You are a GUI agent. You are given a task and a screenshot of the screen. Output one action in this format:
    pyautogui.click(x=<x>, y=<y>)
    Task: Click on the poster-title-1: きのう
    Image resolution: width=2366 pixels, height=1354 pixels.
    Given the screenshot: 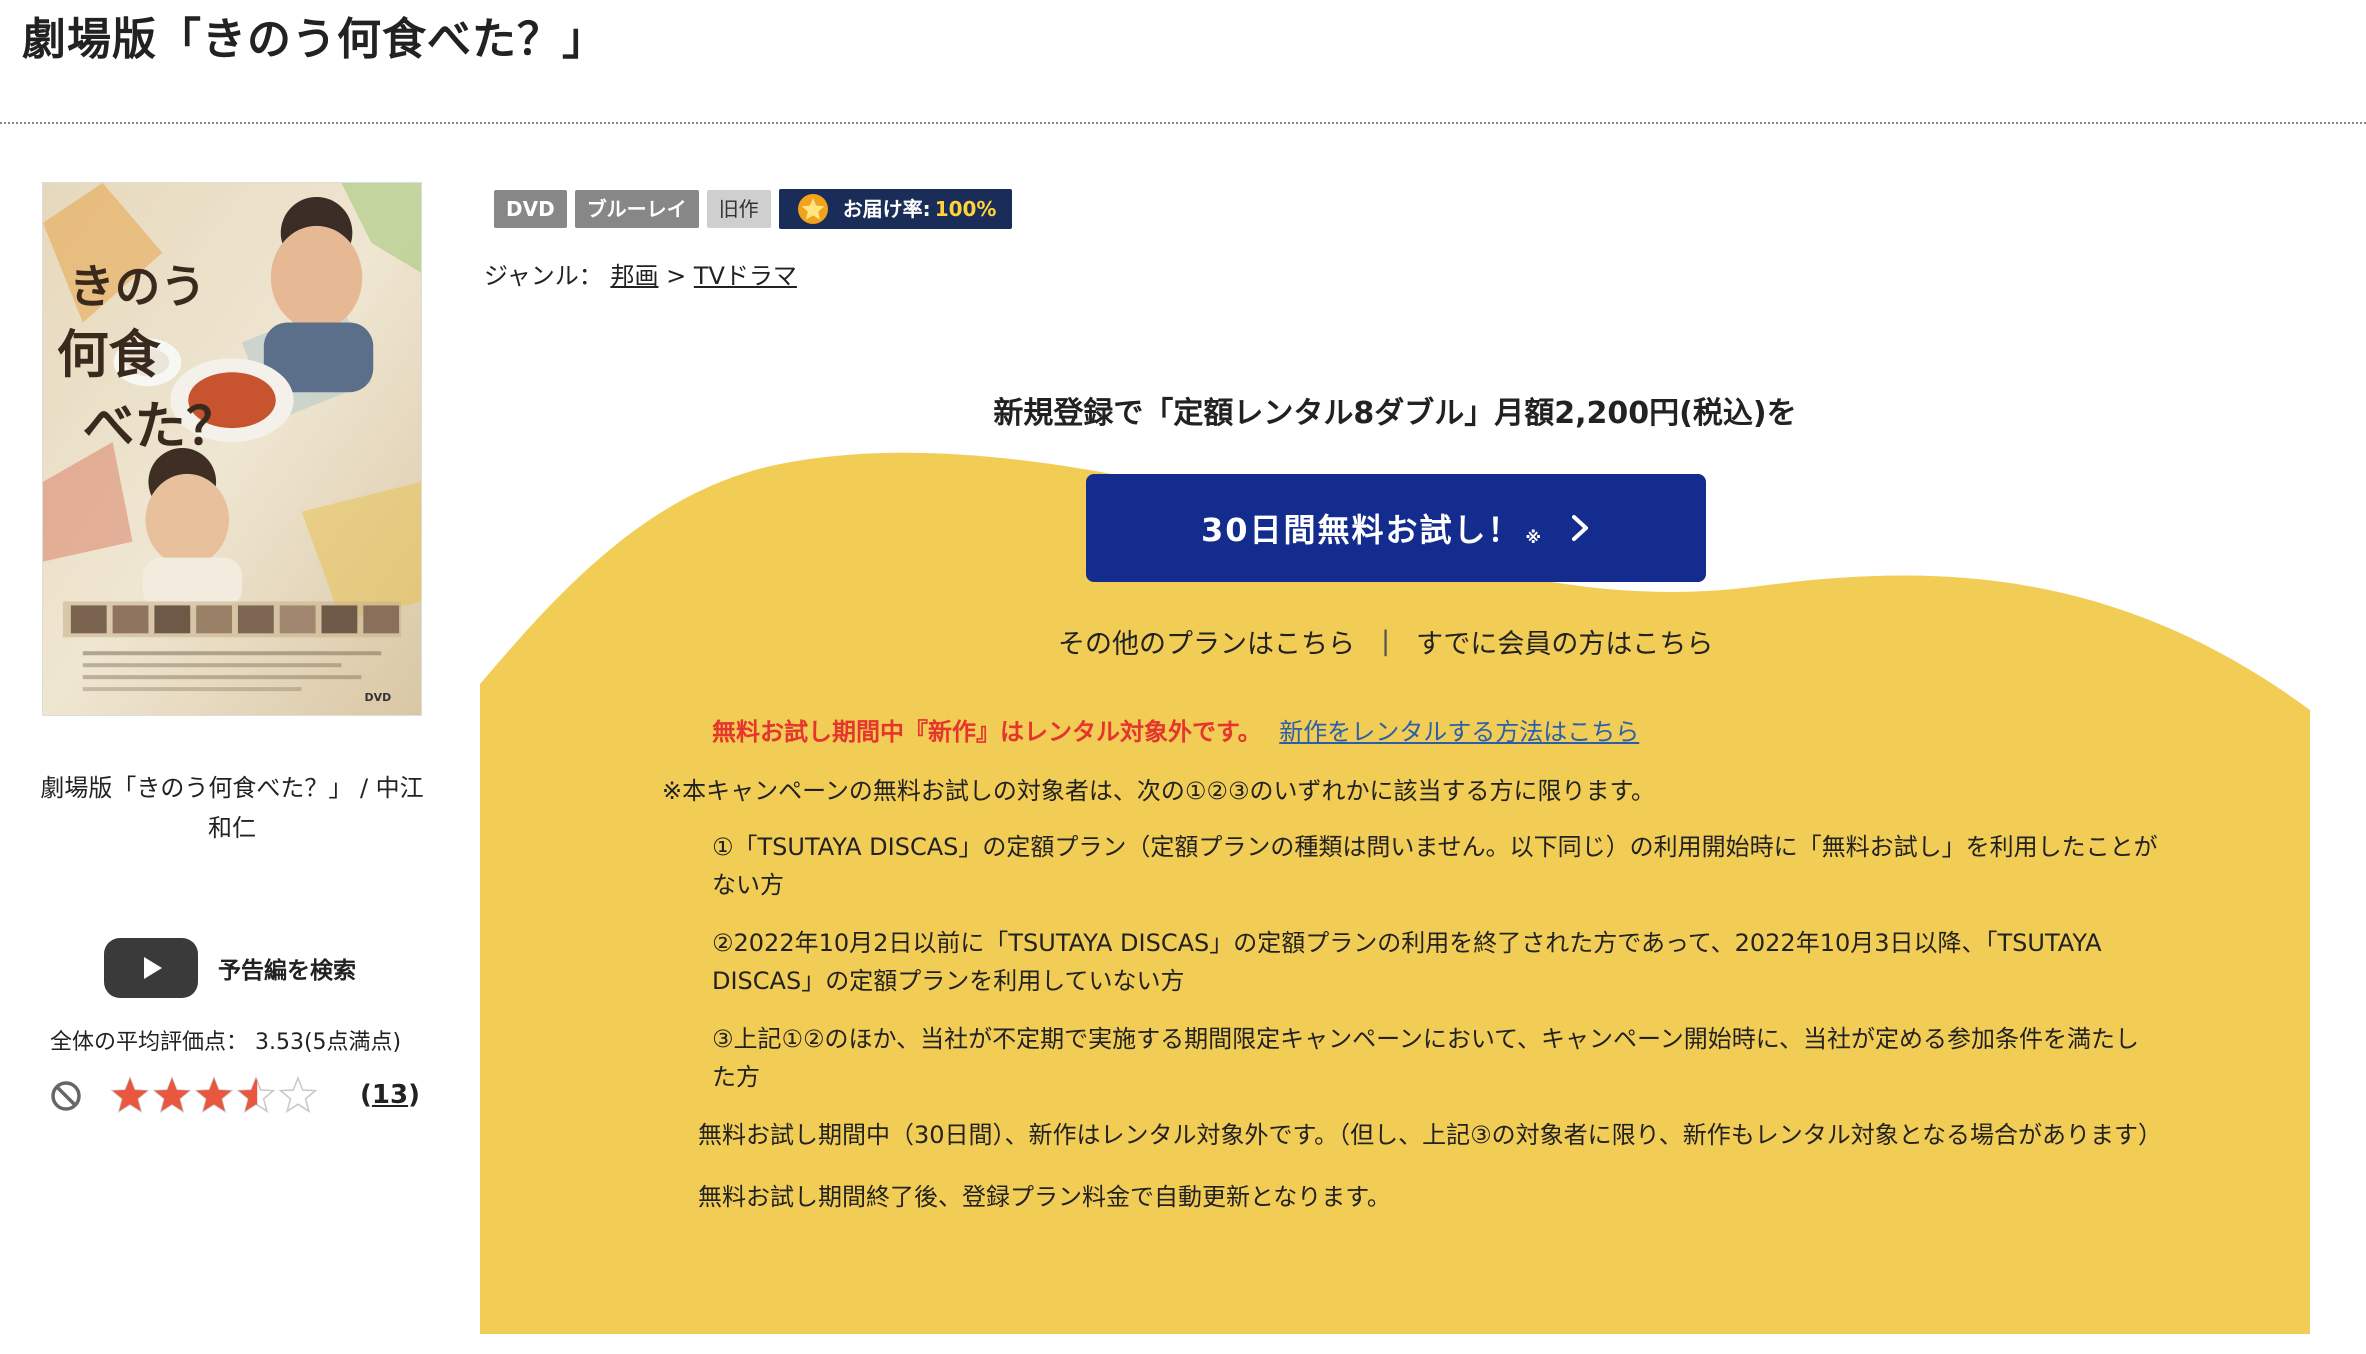 What is the action you would take?
    pyautogui.click(x=137, y=287)
    